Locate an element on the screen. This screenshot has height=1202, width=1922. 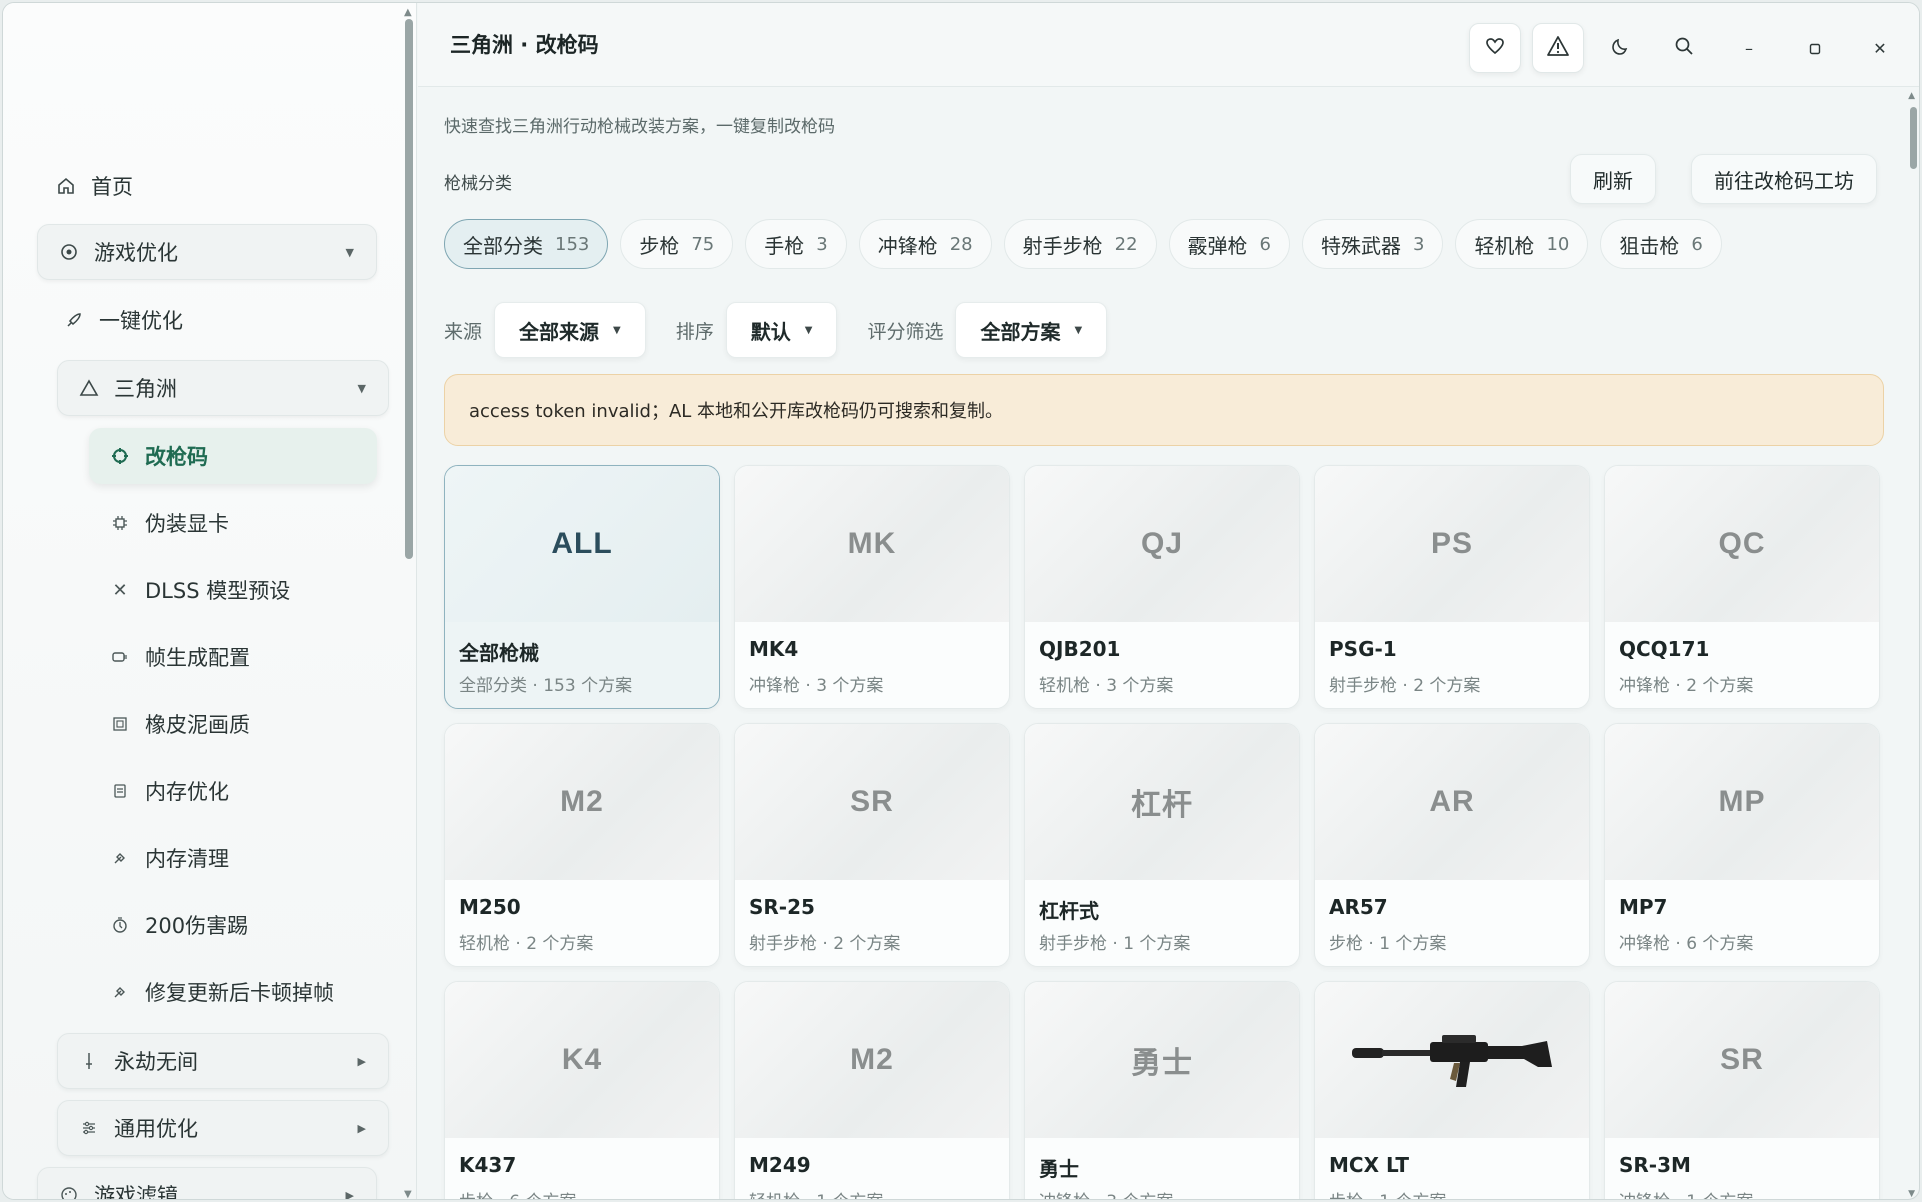
sidebar-item-general-opt: 通用优化 ▶ is located at coordinates (223, 1128).